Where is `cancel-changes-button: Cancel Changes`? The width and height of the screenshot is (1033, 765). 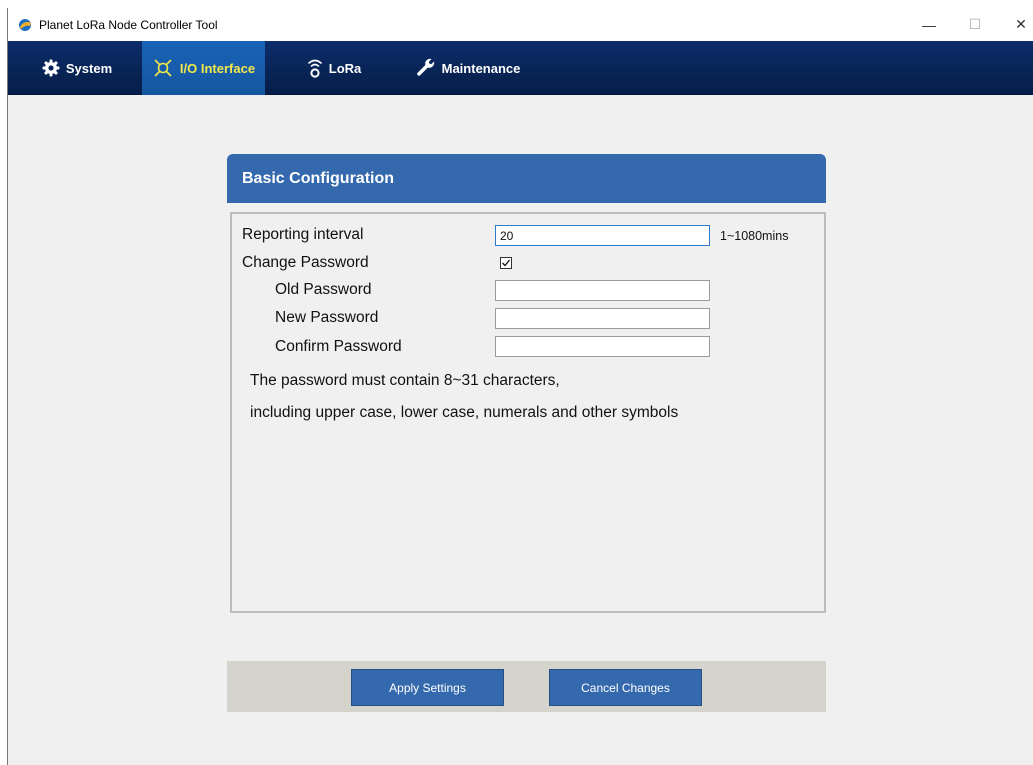 cancel-changes-button: Cancel Changes is located at coordinates (625, 687).